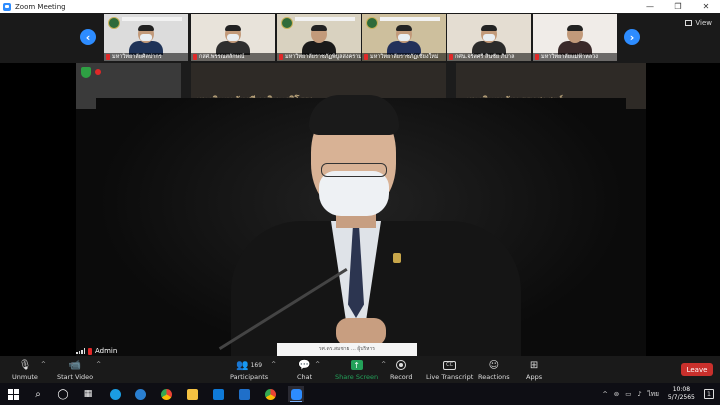  Describe the element at coordinates (494, 365) in the screenshot. I see `reactions-icon: ☺` at that location.